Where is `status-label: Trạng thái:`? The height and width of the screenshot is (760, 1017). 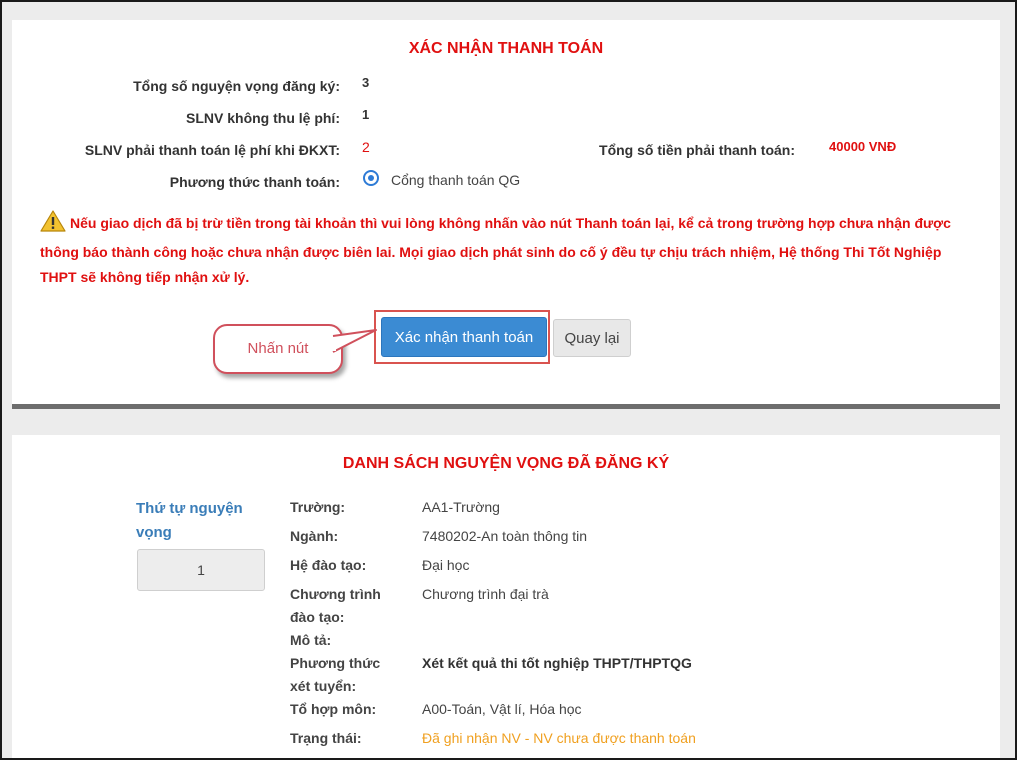
status-label: Trạng thái: is located at coordinates (326, 738).